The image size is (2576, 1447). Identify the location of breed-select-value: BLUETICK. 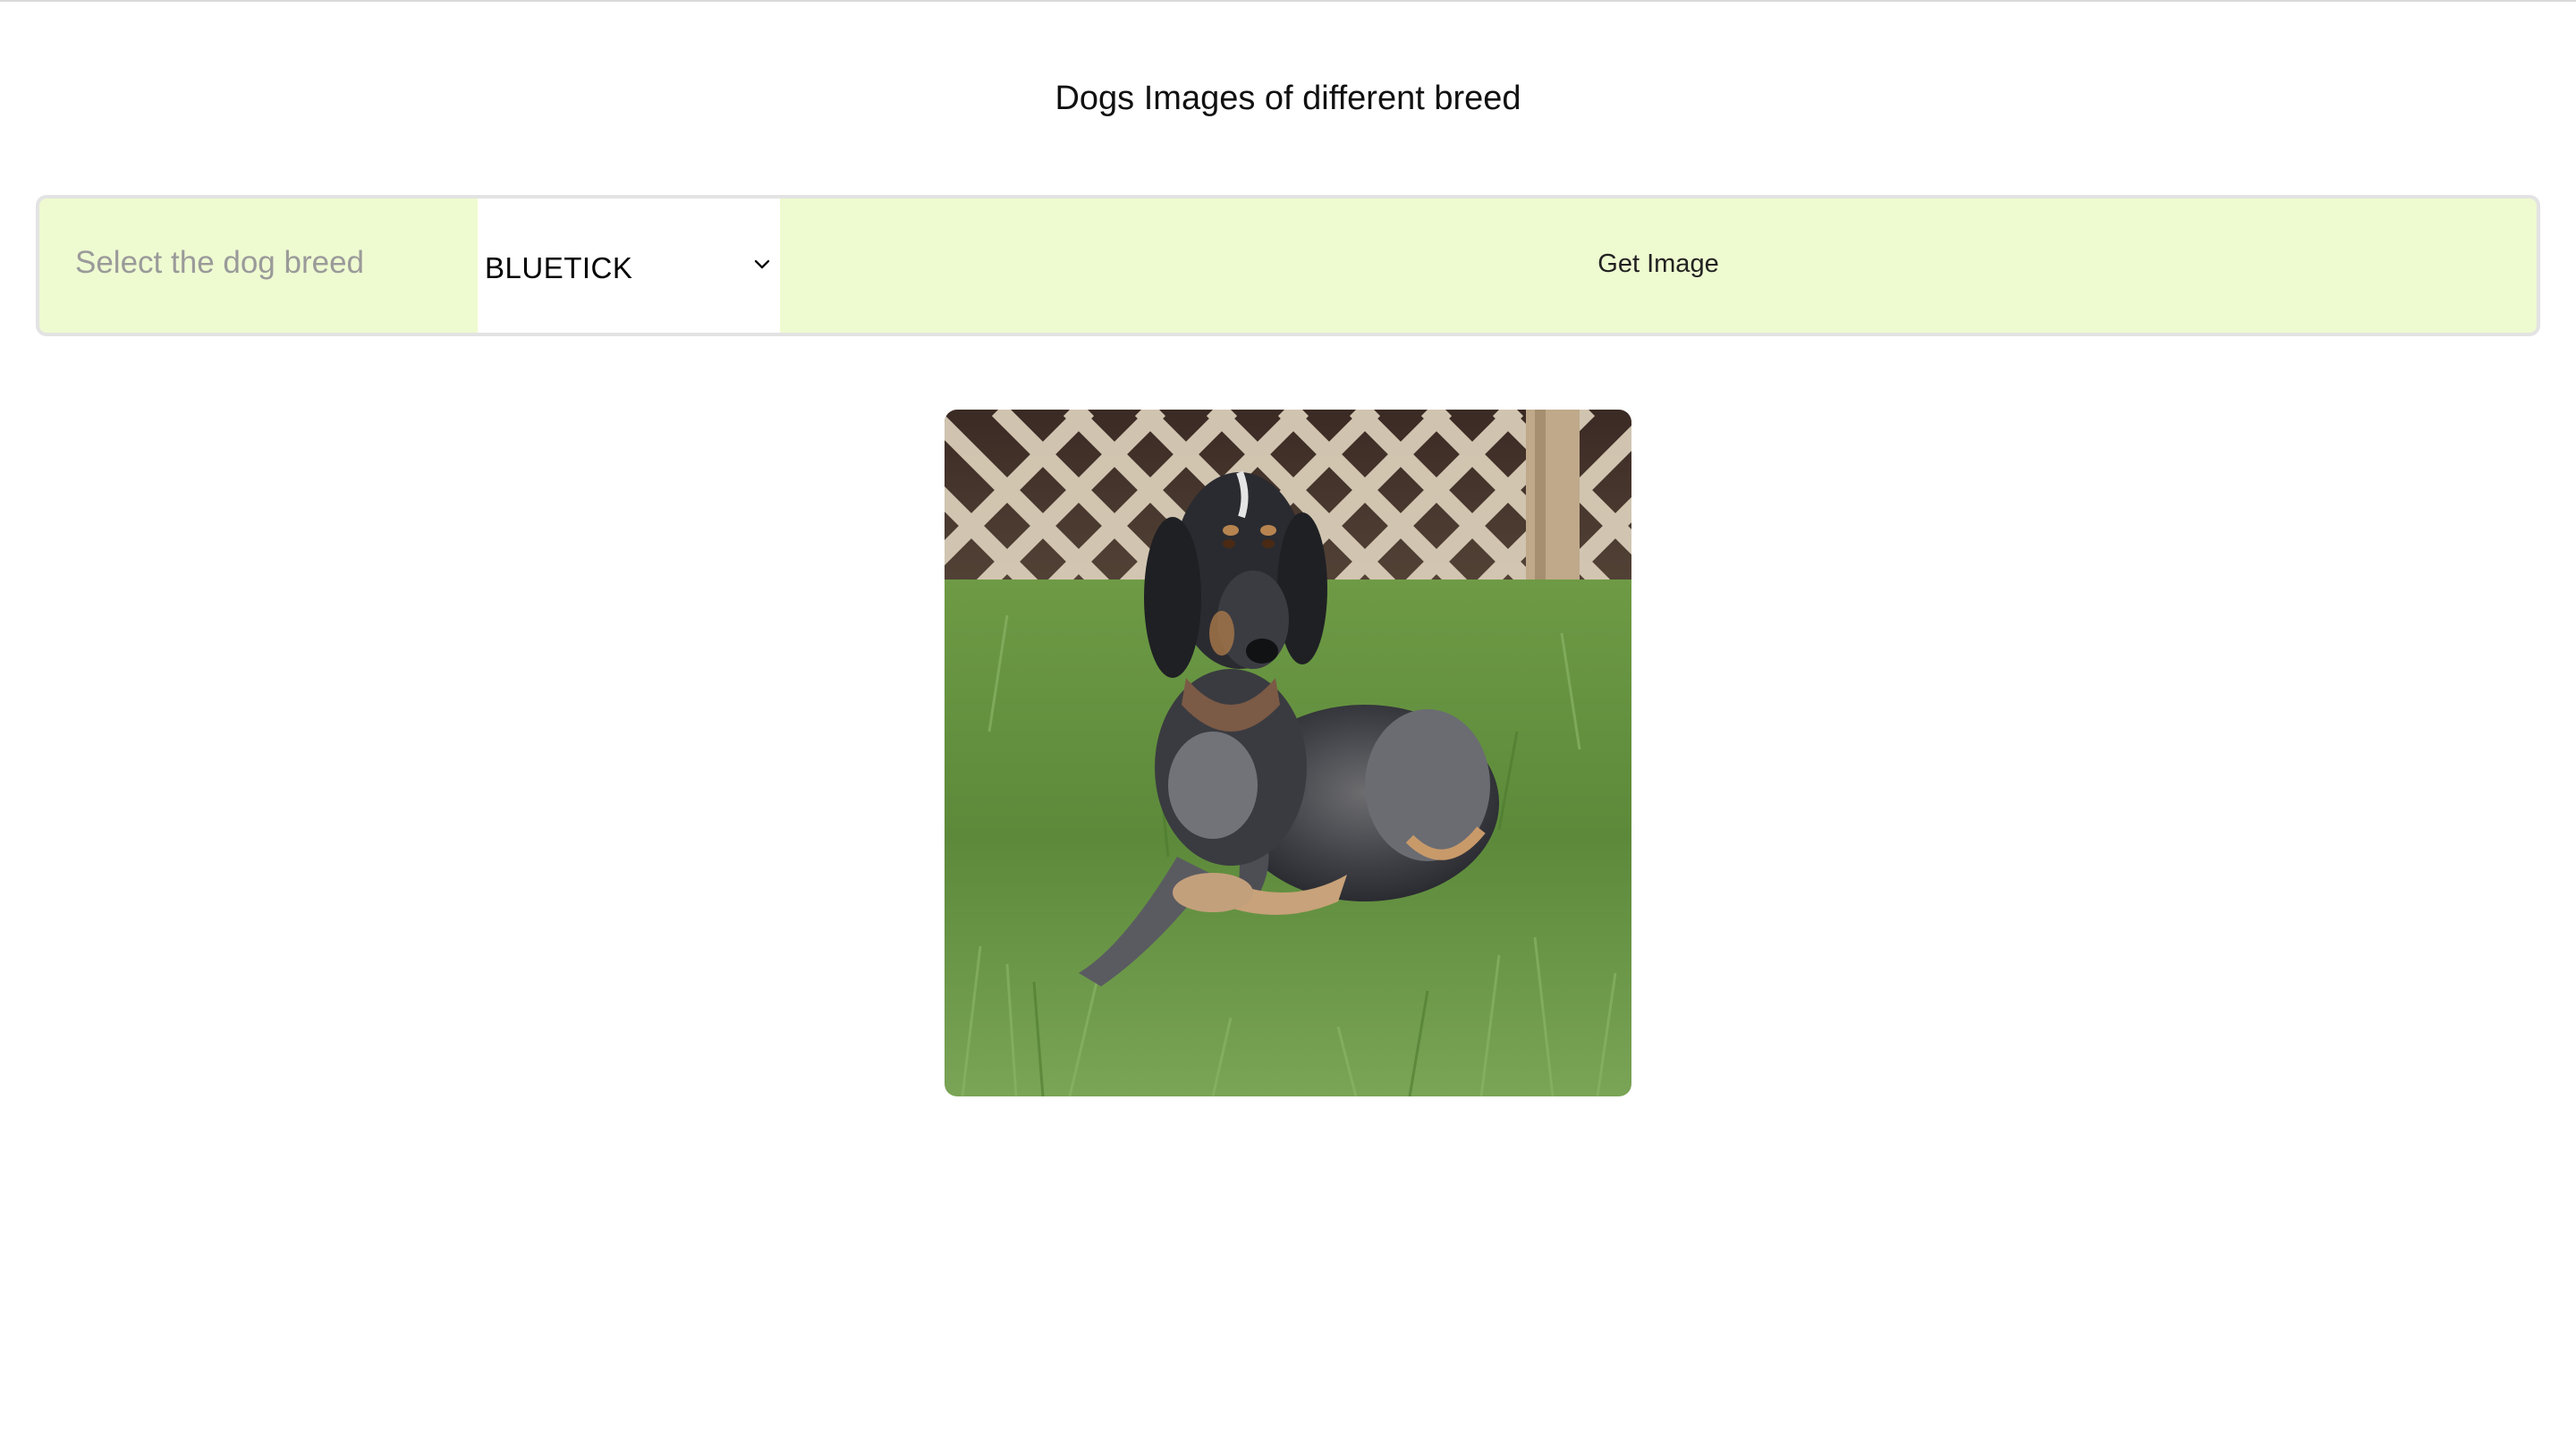
(559, 267).